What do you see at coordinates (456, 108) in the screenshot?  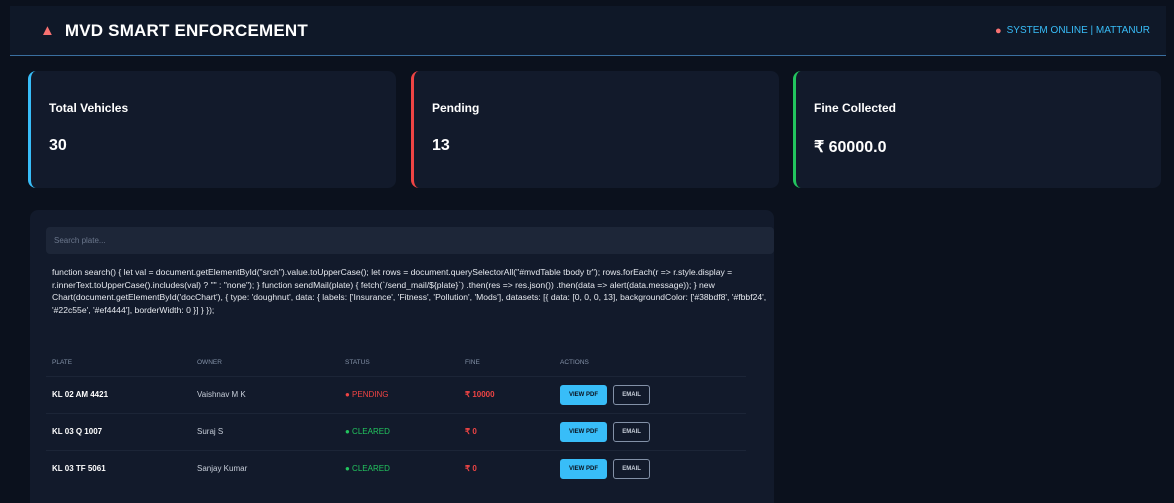 I see `stat-label: Pending` at bounding box center [456, 108].